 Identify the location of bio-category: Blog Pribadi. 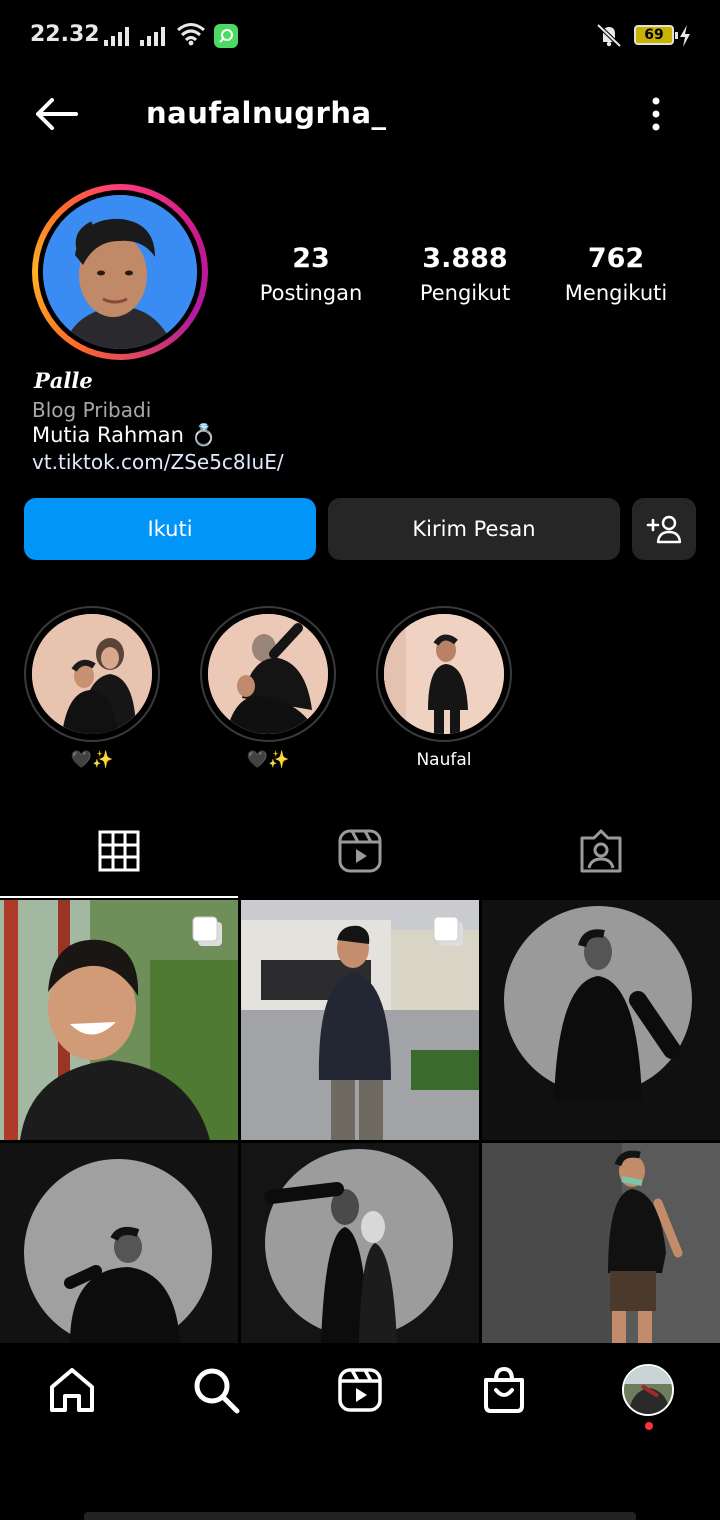
(92, 410).